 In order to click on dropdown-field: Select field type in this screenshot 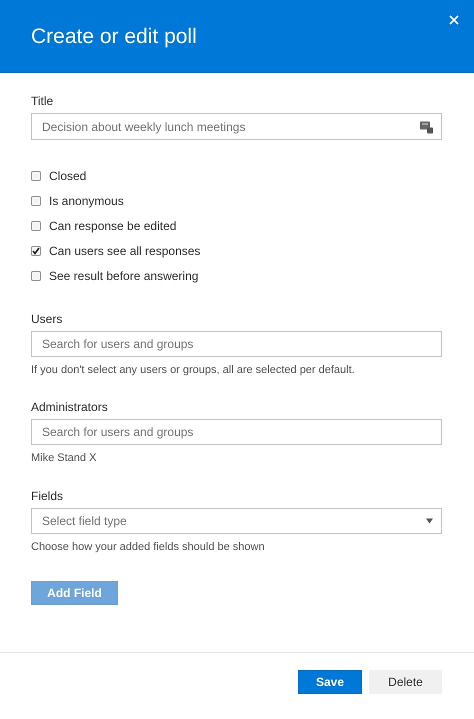, I will do `click(236, 521)`.